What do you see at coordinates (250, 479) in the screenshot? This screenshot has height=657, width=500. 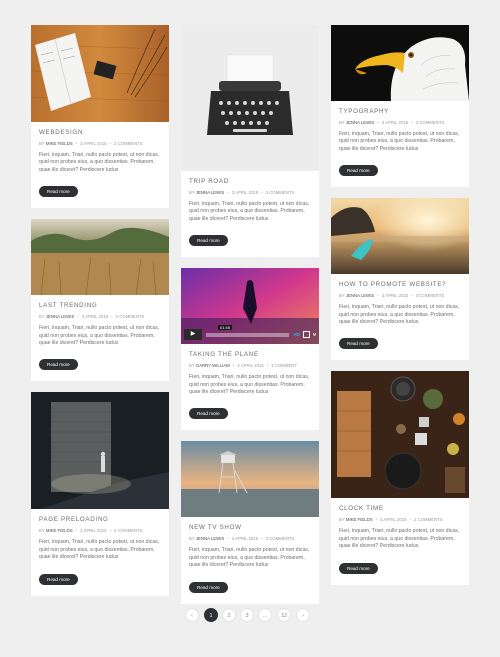 I see `post-image-new-tv-show` at bounding box center [250, 479].